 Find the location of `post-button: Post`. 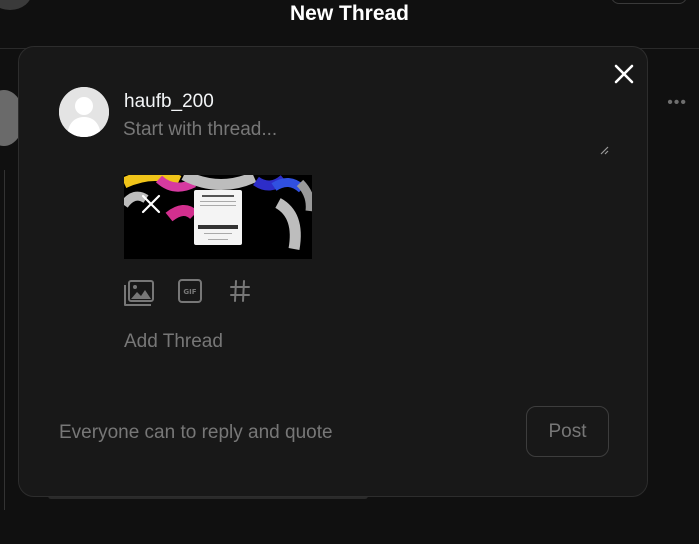

post-button: Post is located at coordinates (567, 431).